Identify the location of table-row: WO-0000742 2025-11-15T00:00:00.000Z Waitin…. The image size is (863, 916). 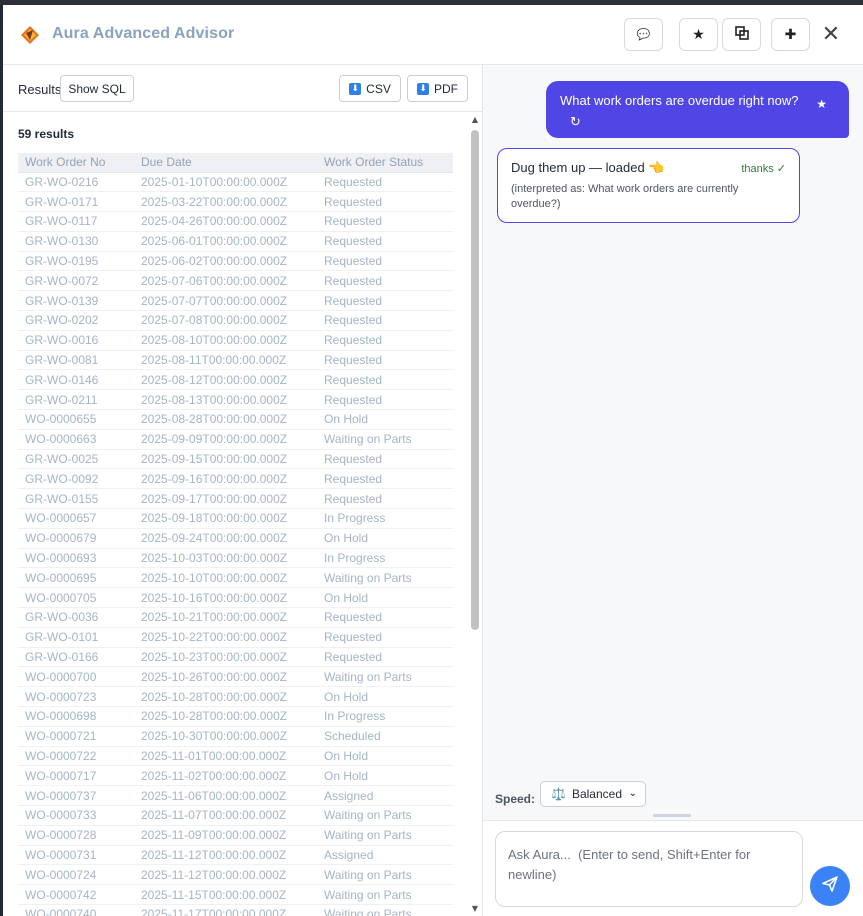
(235, 894).